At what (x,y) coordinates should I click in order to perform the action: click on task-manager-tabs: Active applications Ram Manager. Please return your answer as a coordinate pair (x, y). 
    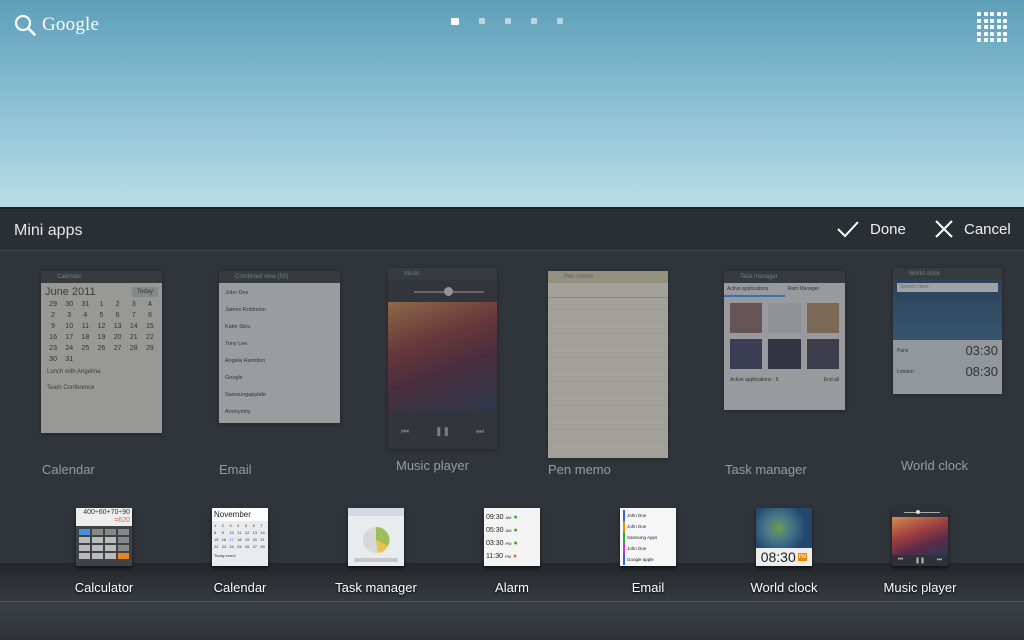
    Looking at the image, I should click on (784, 290).